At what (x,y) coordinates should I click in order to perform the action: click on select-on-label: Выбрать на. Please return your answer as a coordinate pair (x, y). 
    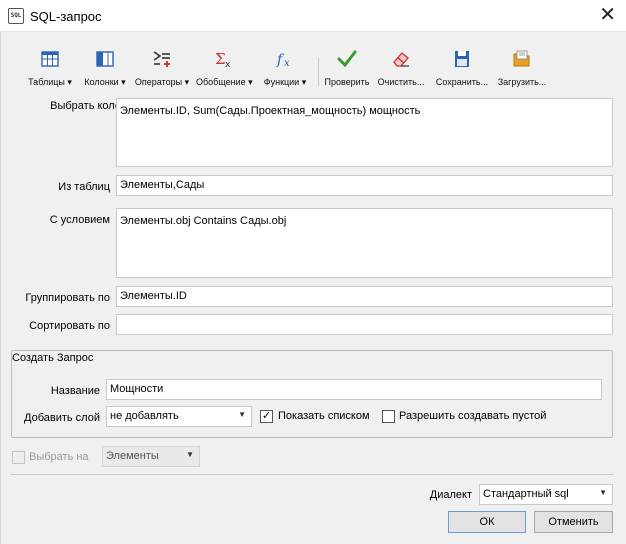
    Looking at the image, I should click on (59, 457).